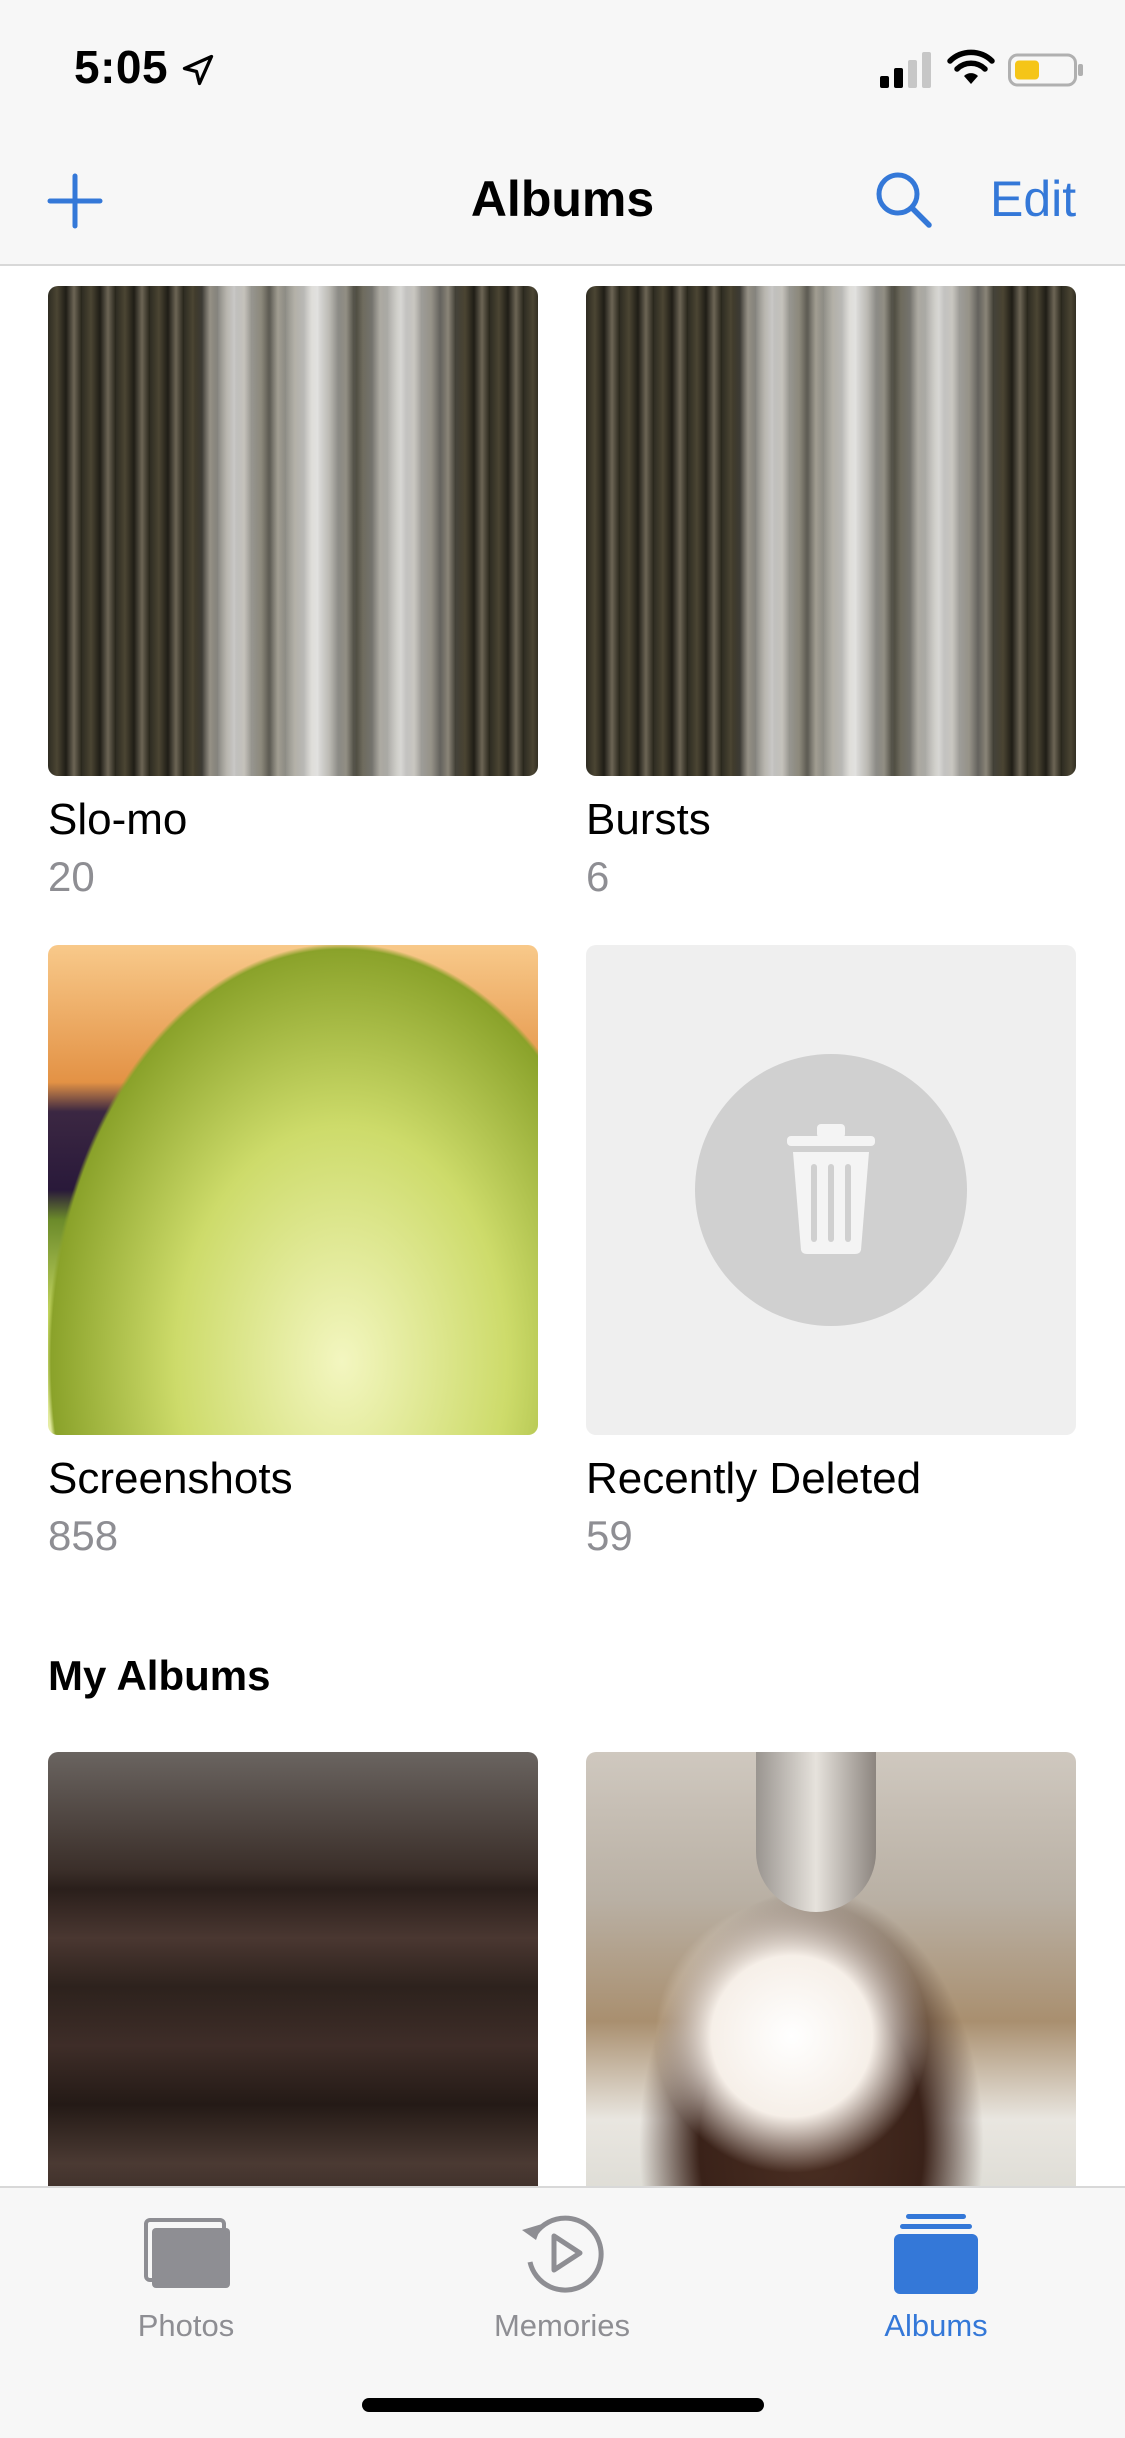 Image resolution: width=1125 pixels, height=2438 pixels. I want to click on album-title: Bursts, so click(648, 819).